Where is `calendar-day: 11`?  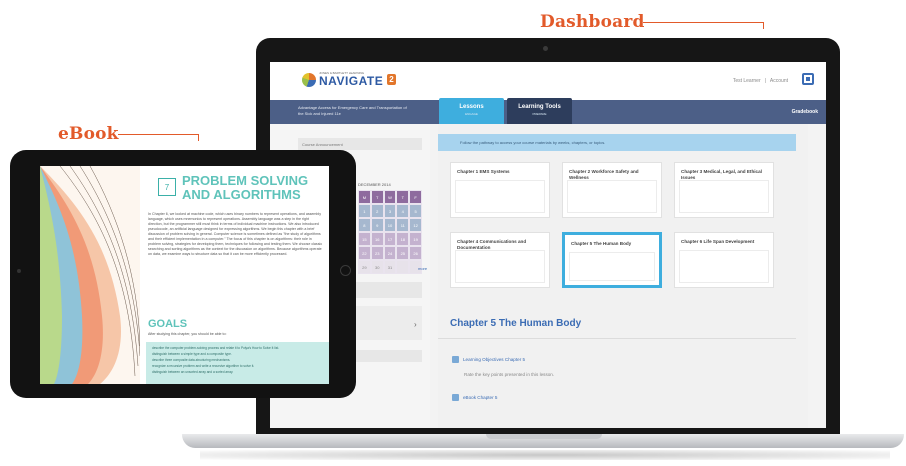
calendar-day: 11 is located at coordinates (403, 225).